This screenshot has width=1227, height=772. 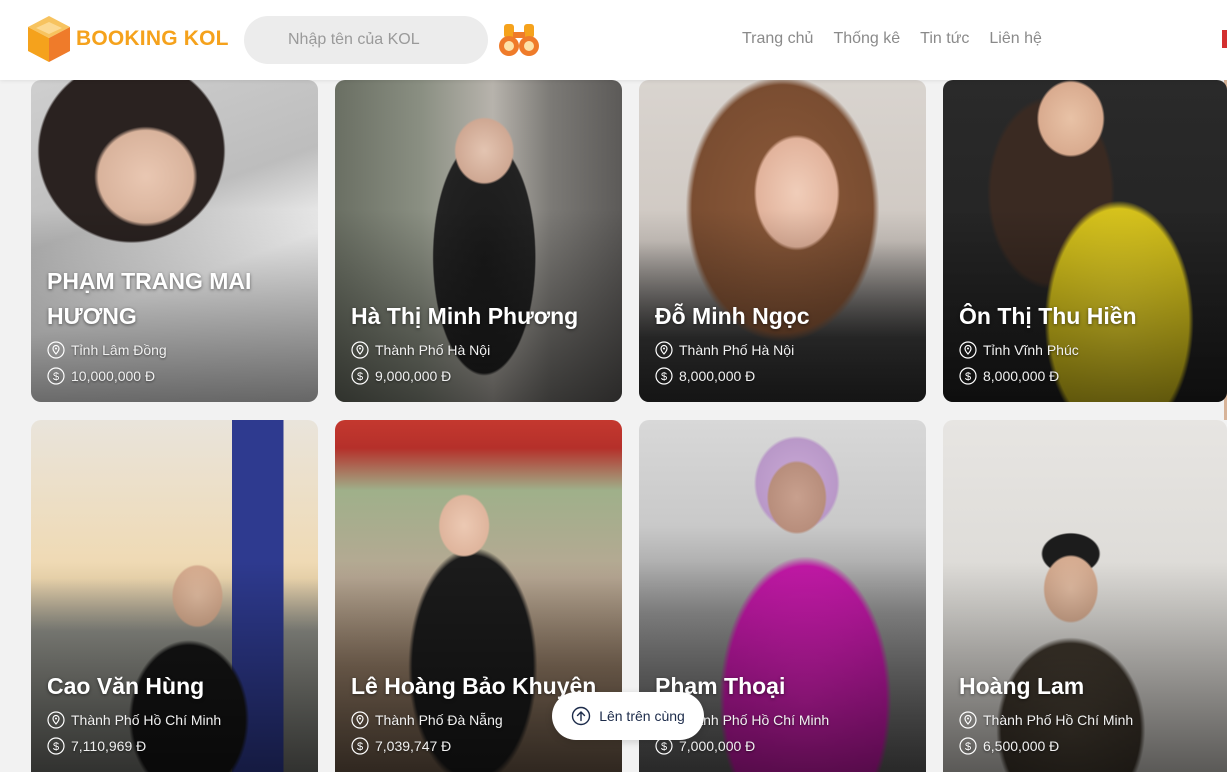 What do you see at coordinates (944, 39) in the screenshot?
I see `nav-news: Tin tức` at bounding box center [944, 39].